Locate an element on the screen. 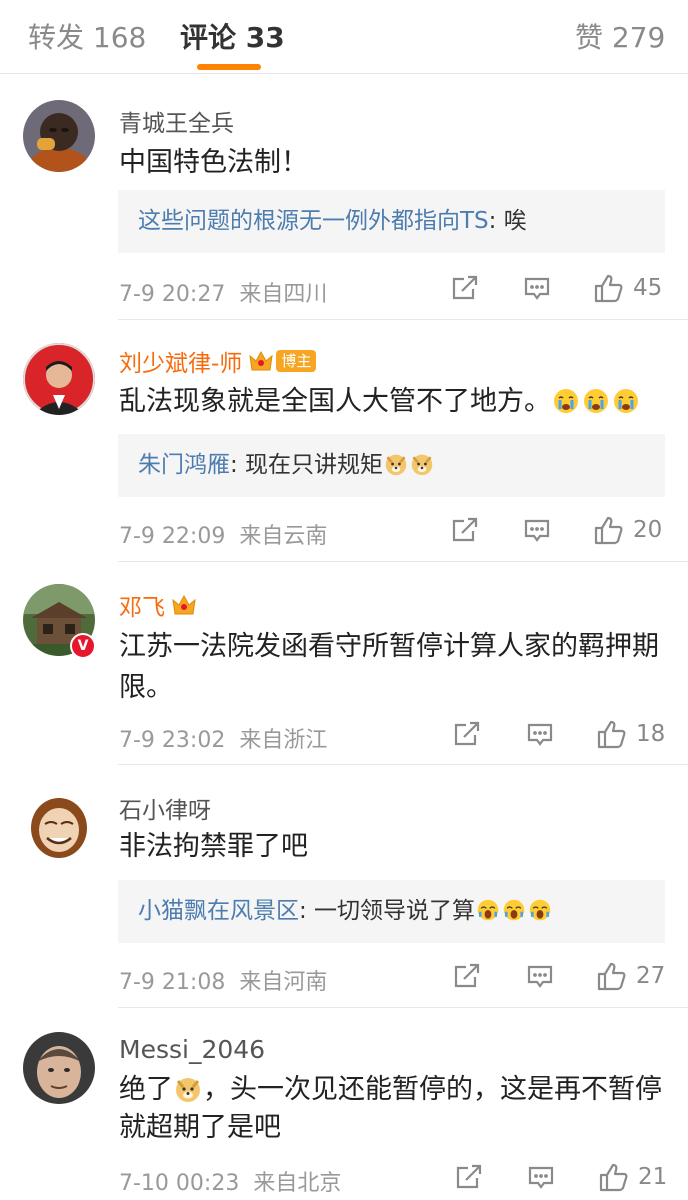 The height and width of the screenshot is (1200, 688). username: 邓飞 is located at coordinates (158, 605).